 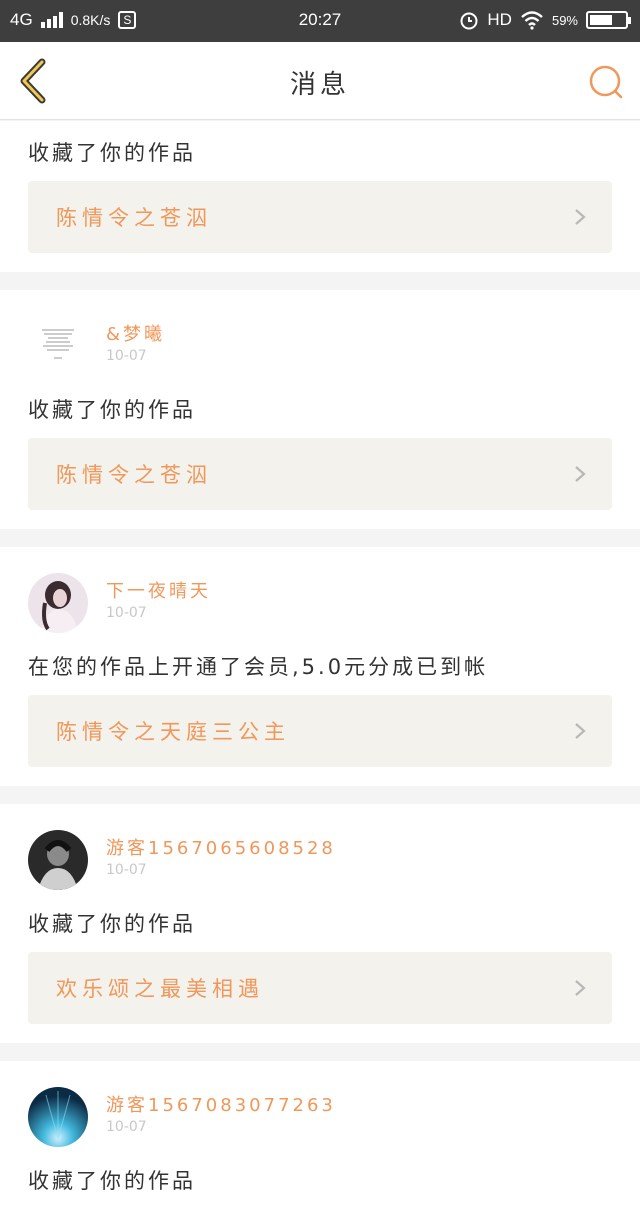 What do you see at coordinates (564, 20) in the screenshot?
I see `battery-percent: 59%` at bounding box center [564, 20].